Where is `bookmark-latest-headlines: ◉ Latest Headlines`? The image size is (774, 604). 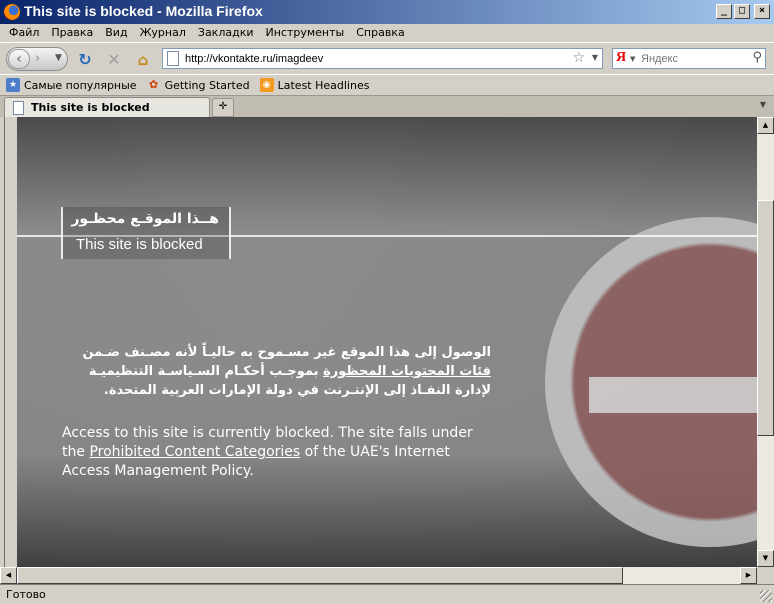 bookmark-latest-headlines: ◉ Latest Headlines is located at coordinates (314, 85).